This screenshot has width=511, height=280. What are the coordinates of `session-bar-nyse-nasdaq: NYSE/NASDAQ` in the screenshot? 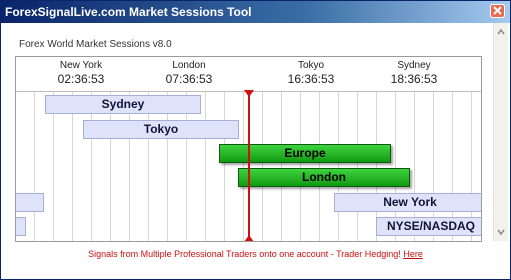 It's located at (428, 226).